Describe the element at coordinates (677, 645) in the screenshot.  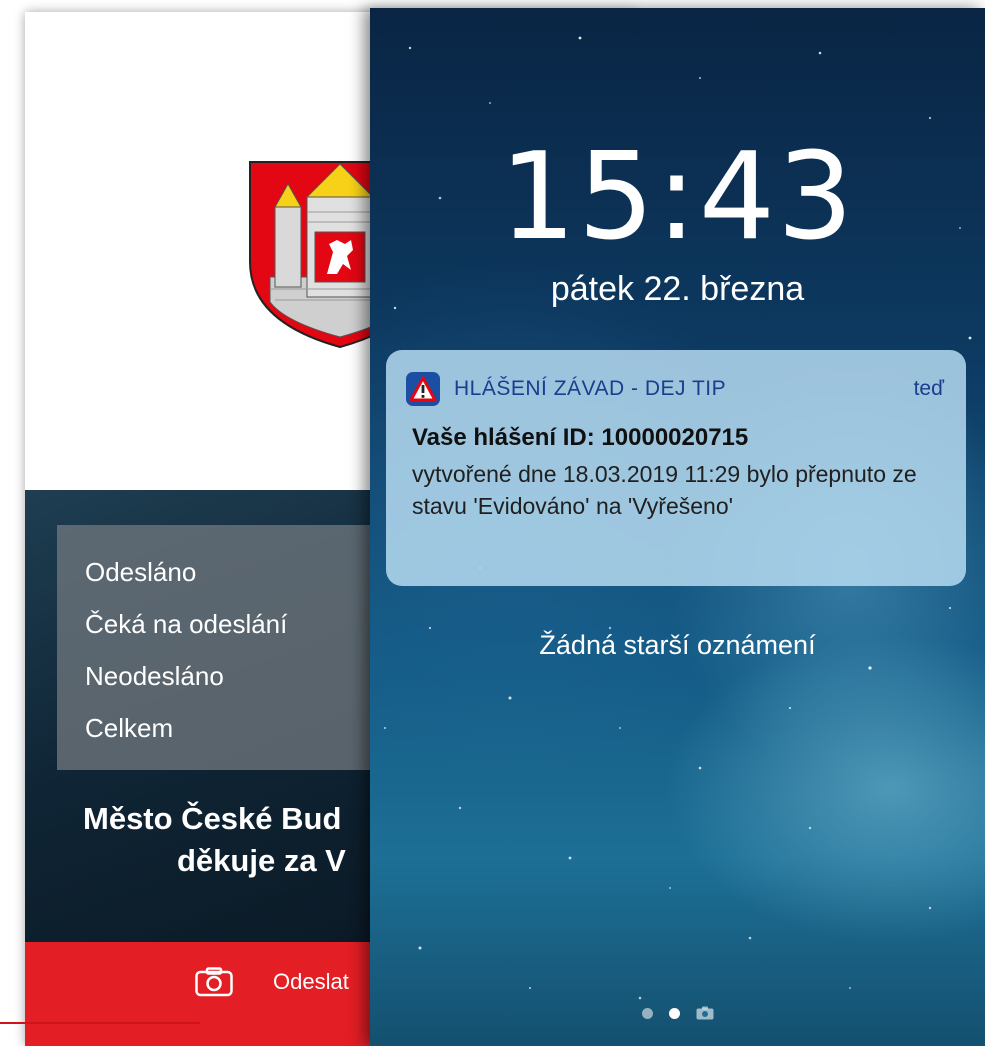
I see `no-older-notifications: Žádná starší oznámení` at that location.